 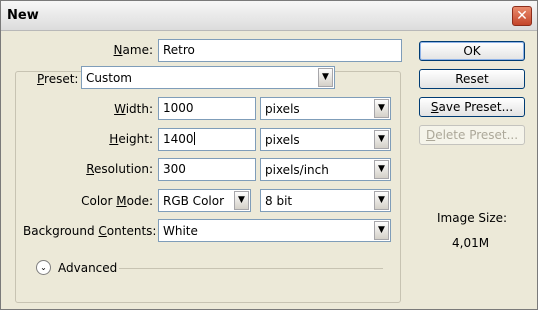 What do you see at coordinates (472, 51) in the screenshot?
I see `ok-button: OK` at bounding box center [472, 51].